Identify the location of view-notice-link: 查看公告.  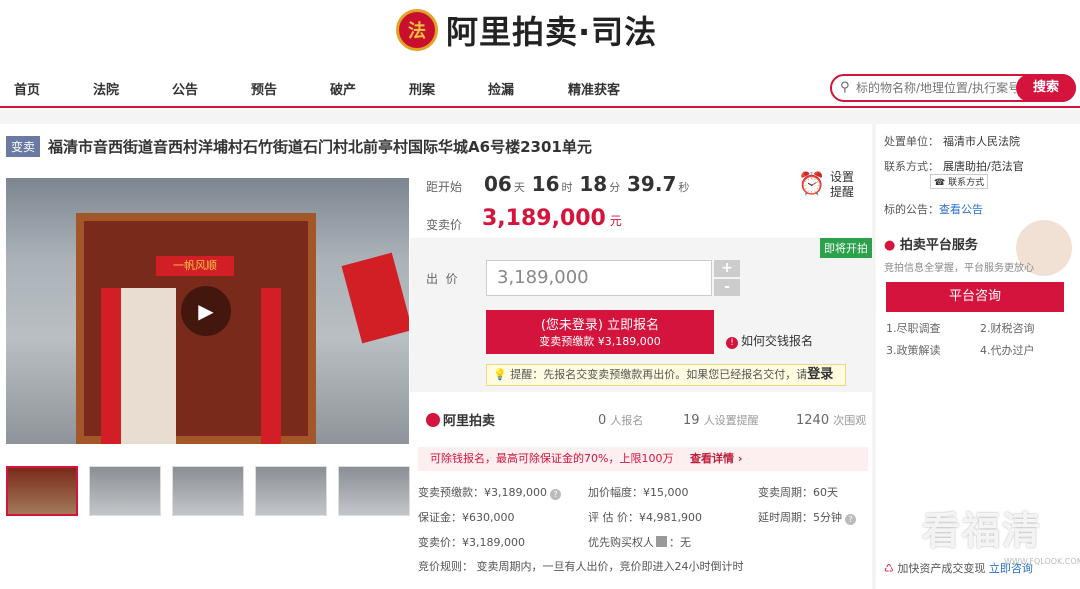
(961, 209).